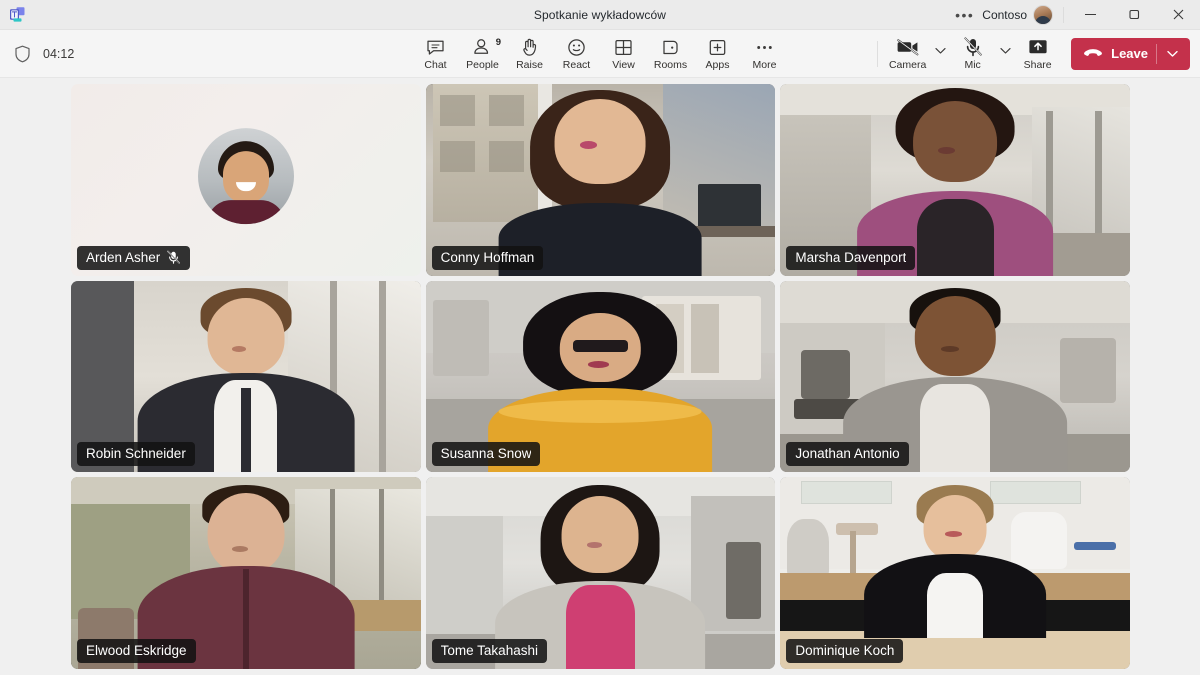 The image size is (1200, 675). Describe the element at coordinates (878, 53) in the screenshot. I see `actionbar-divider` at that location.